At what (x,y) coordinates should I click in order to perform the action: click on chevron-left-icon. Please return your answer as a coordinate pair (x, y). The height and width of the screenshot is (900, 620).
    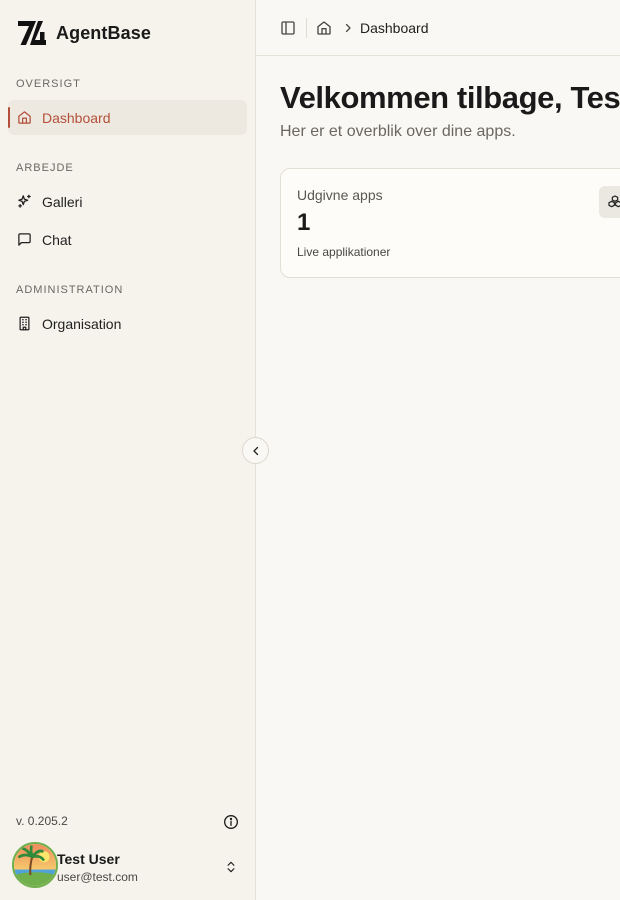
    Looking at the image, I should click on (255, 450).